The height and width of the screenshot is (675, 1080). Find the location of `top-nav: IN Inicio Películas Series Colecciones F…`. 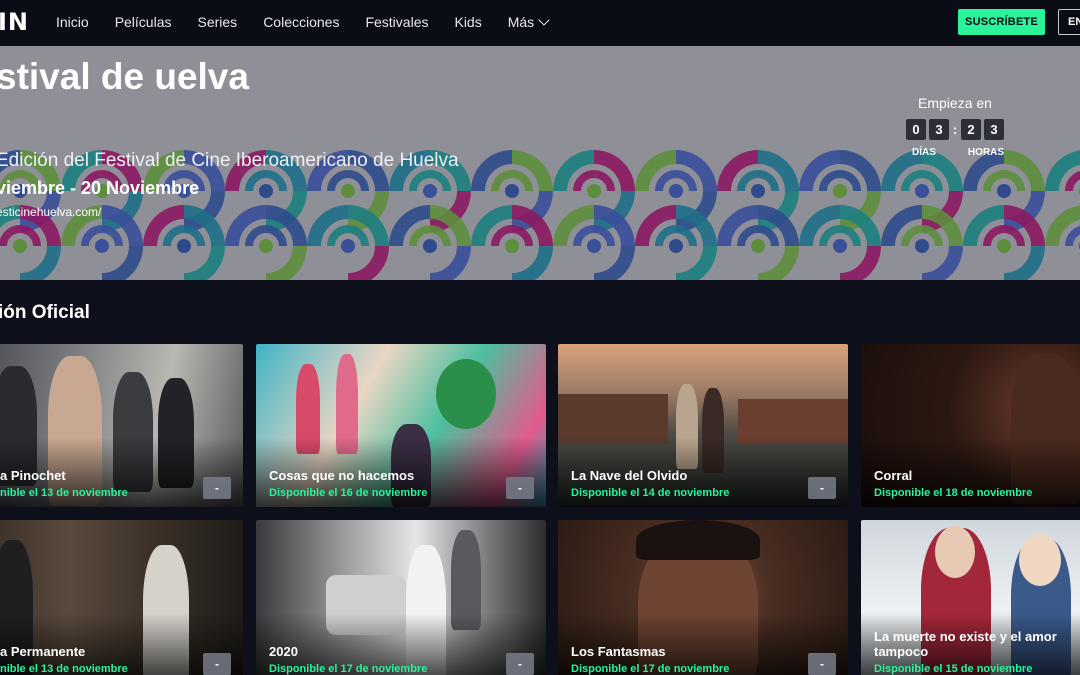

top-nav: IN Inicio Películas Series Colecciones F… is located at coordinates (540, 23).